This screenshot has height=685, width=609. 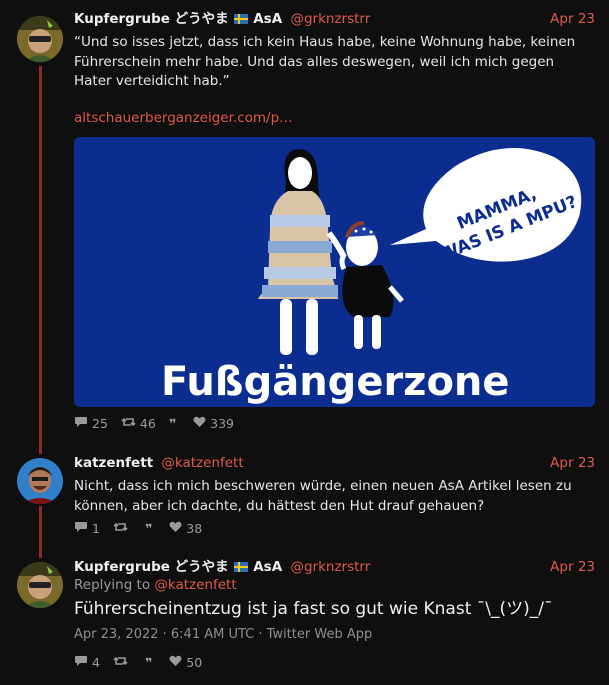 What do you see at coordinates (195, 585) in the screenshot?
I see `replying-to-handle: @katzenfett` at bounding box center [195, 585].